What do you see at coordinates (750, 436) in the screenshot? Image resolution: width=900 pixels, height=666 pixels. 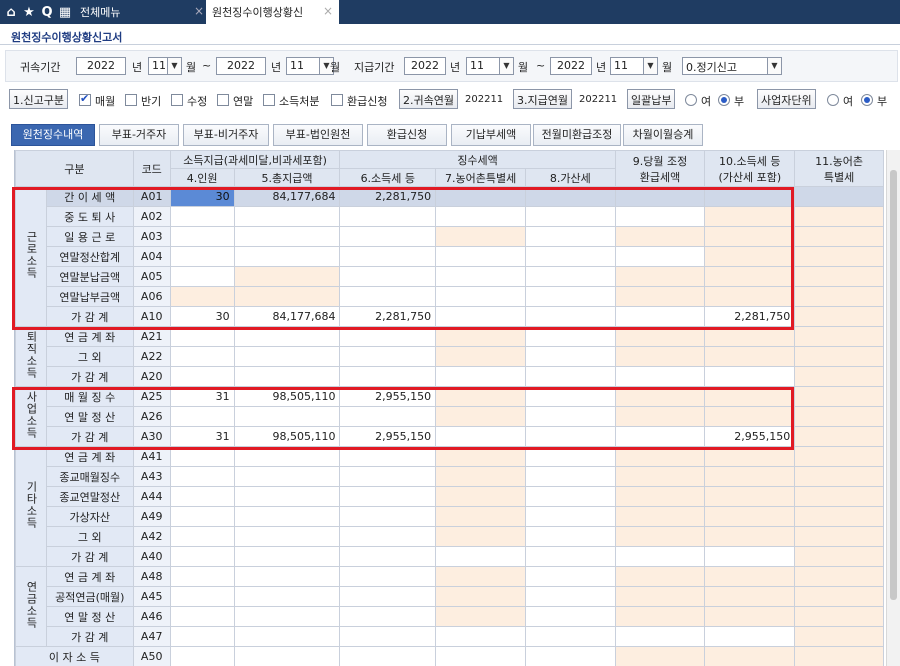 I see `cell-payable-tax: 2,955,150` at bounding box center [750, 436].